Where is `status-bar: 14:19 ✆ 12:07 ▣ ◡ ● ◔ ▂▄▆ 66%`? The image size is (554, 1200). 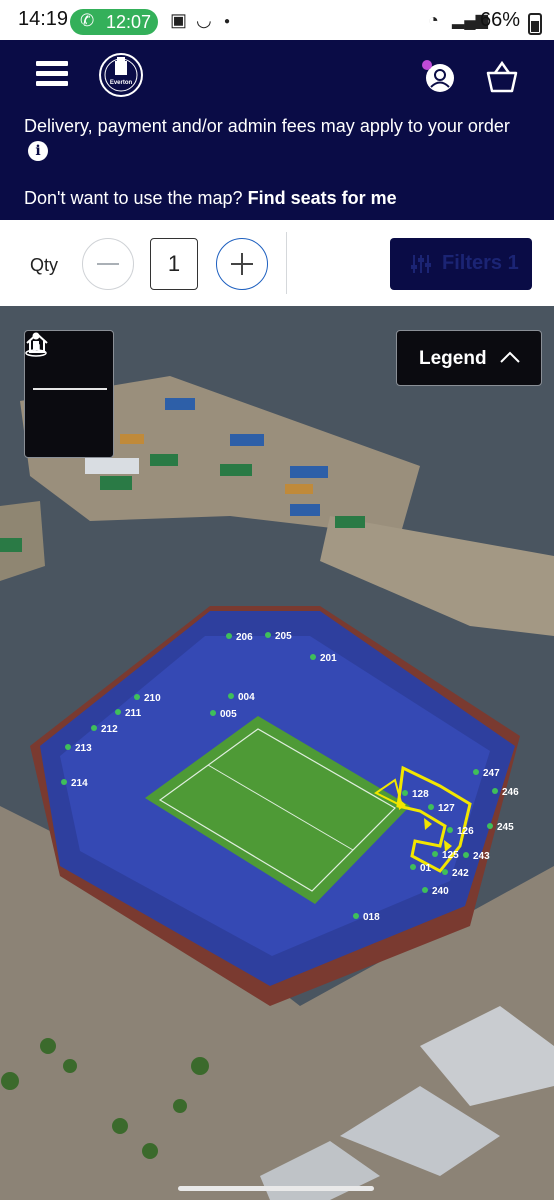 status-bar: 14:19 ✆ 12:07 ▣ ◡ ● ◔ ▂▄▆ 66% is located at coordinates (277, 20).